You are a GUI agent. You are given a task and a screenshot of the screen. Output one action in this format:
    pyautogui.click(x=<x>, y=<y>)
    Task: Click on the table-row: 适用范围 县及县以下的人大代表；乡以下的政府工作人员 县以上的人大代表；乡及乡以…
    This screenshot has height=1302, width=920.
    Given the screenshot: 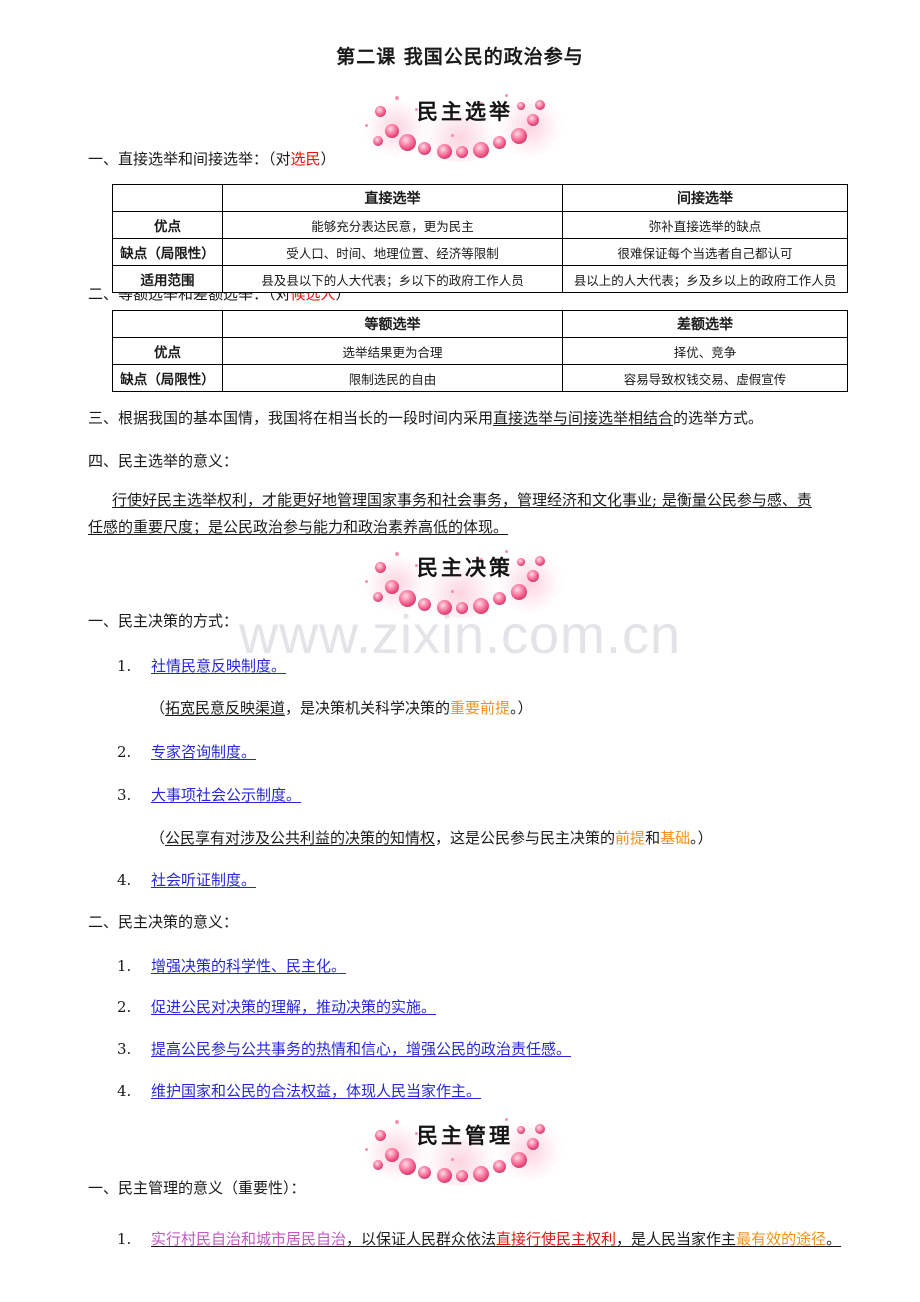 What is the action you would take?
    pyautogui.click(x=480, y=279)
    